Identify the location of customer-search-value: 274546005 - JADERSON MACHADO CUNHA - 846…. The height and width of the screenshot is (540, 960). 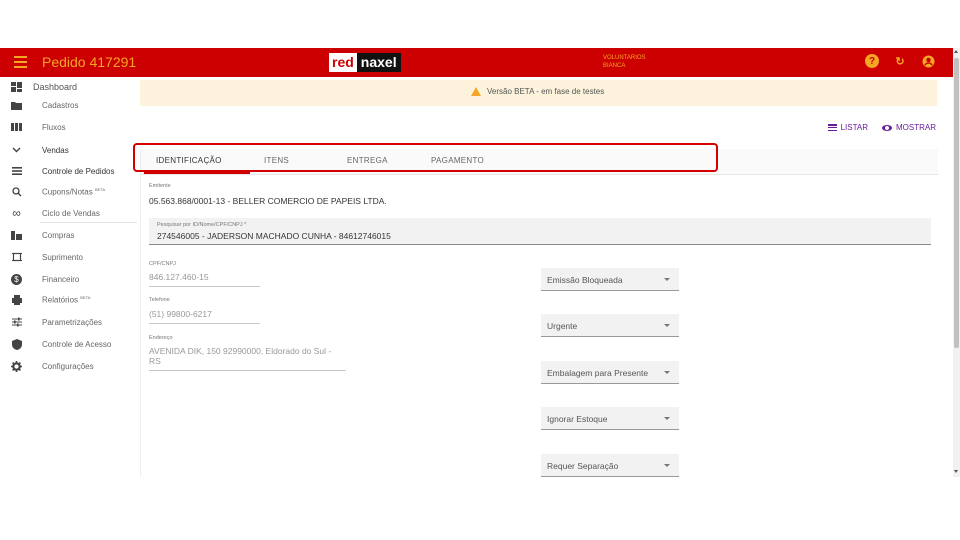
(274, 236).